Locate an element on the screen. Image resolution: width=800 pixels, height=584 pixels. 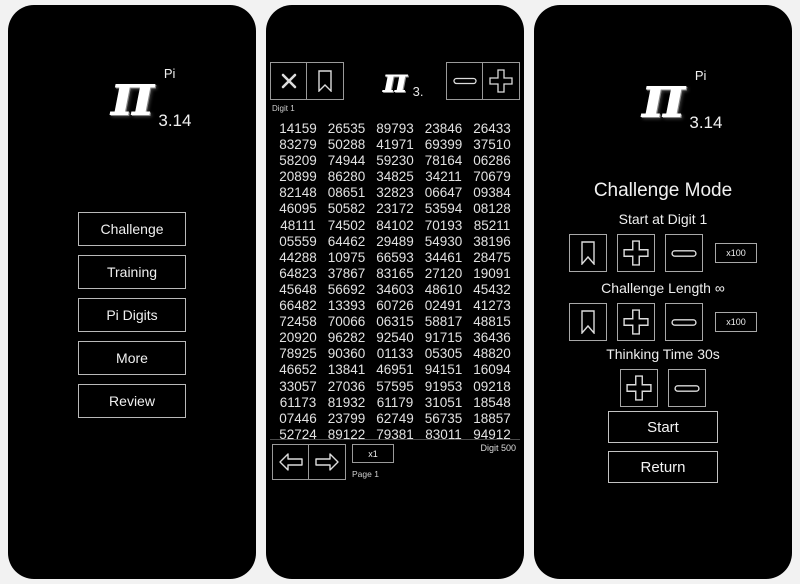
start-digit-bookmark-button is located at coordinates (588, 253).